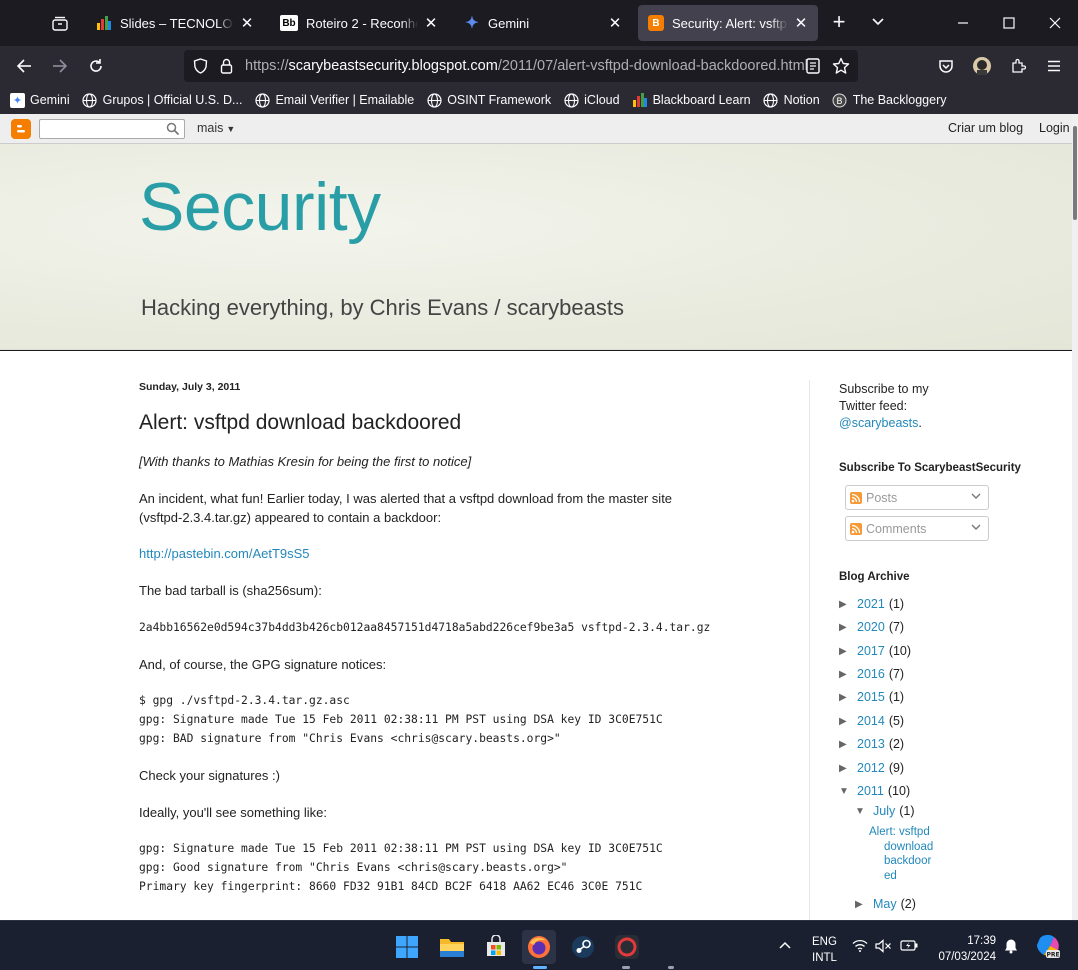 Image resolution: width=1078 pixels, height=970 pixels. What do you see at coordinates (1075, 517) in the screenshot?
I see `page-scrollbar` at bounding box center [1075, 517].